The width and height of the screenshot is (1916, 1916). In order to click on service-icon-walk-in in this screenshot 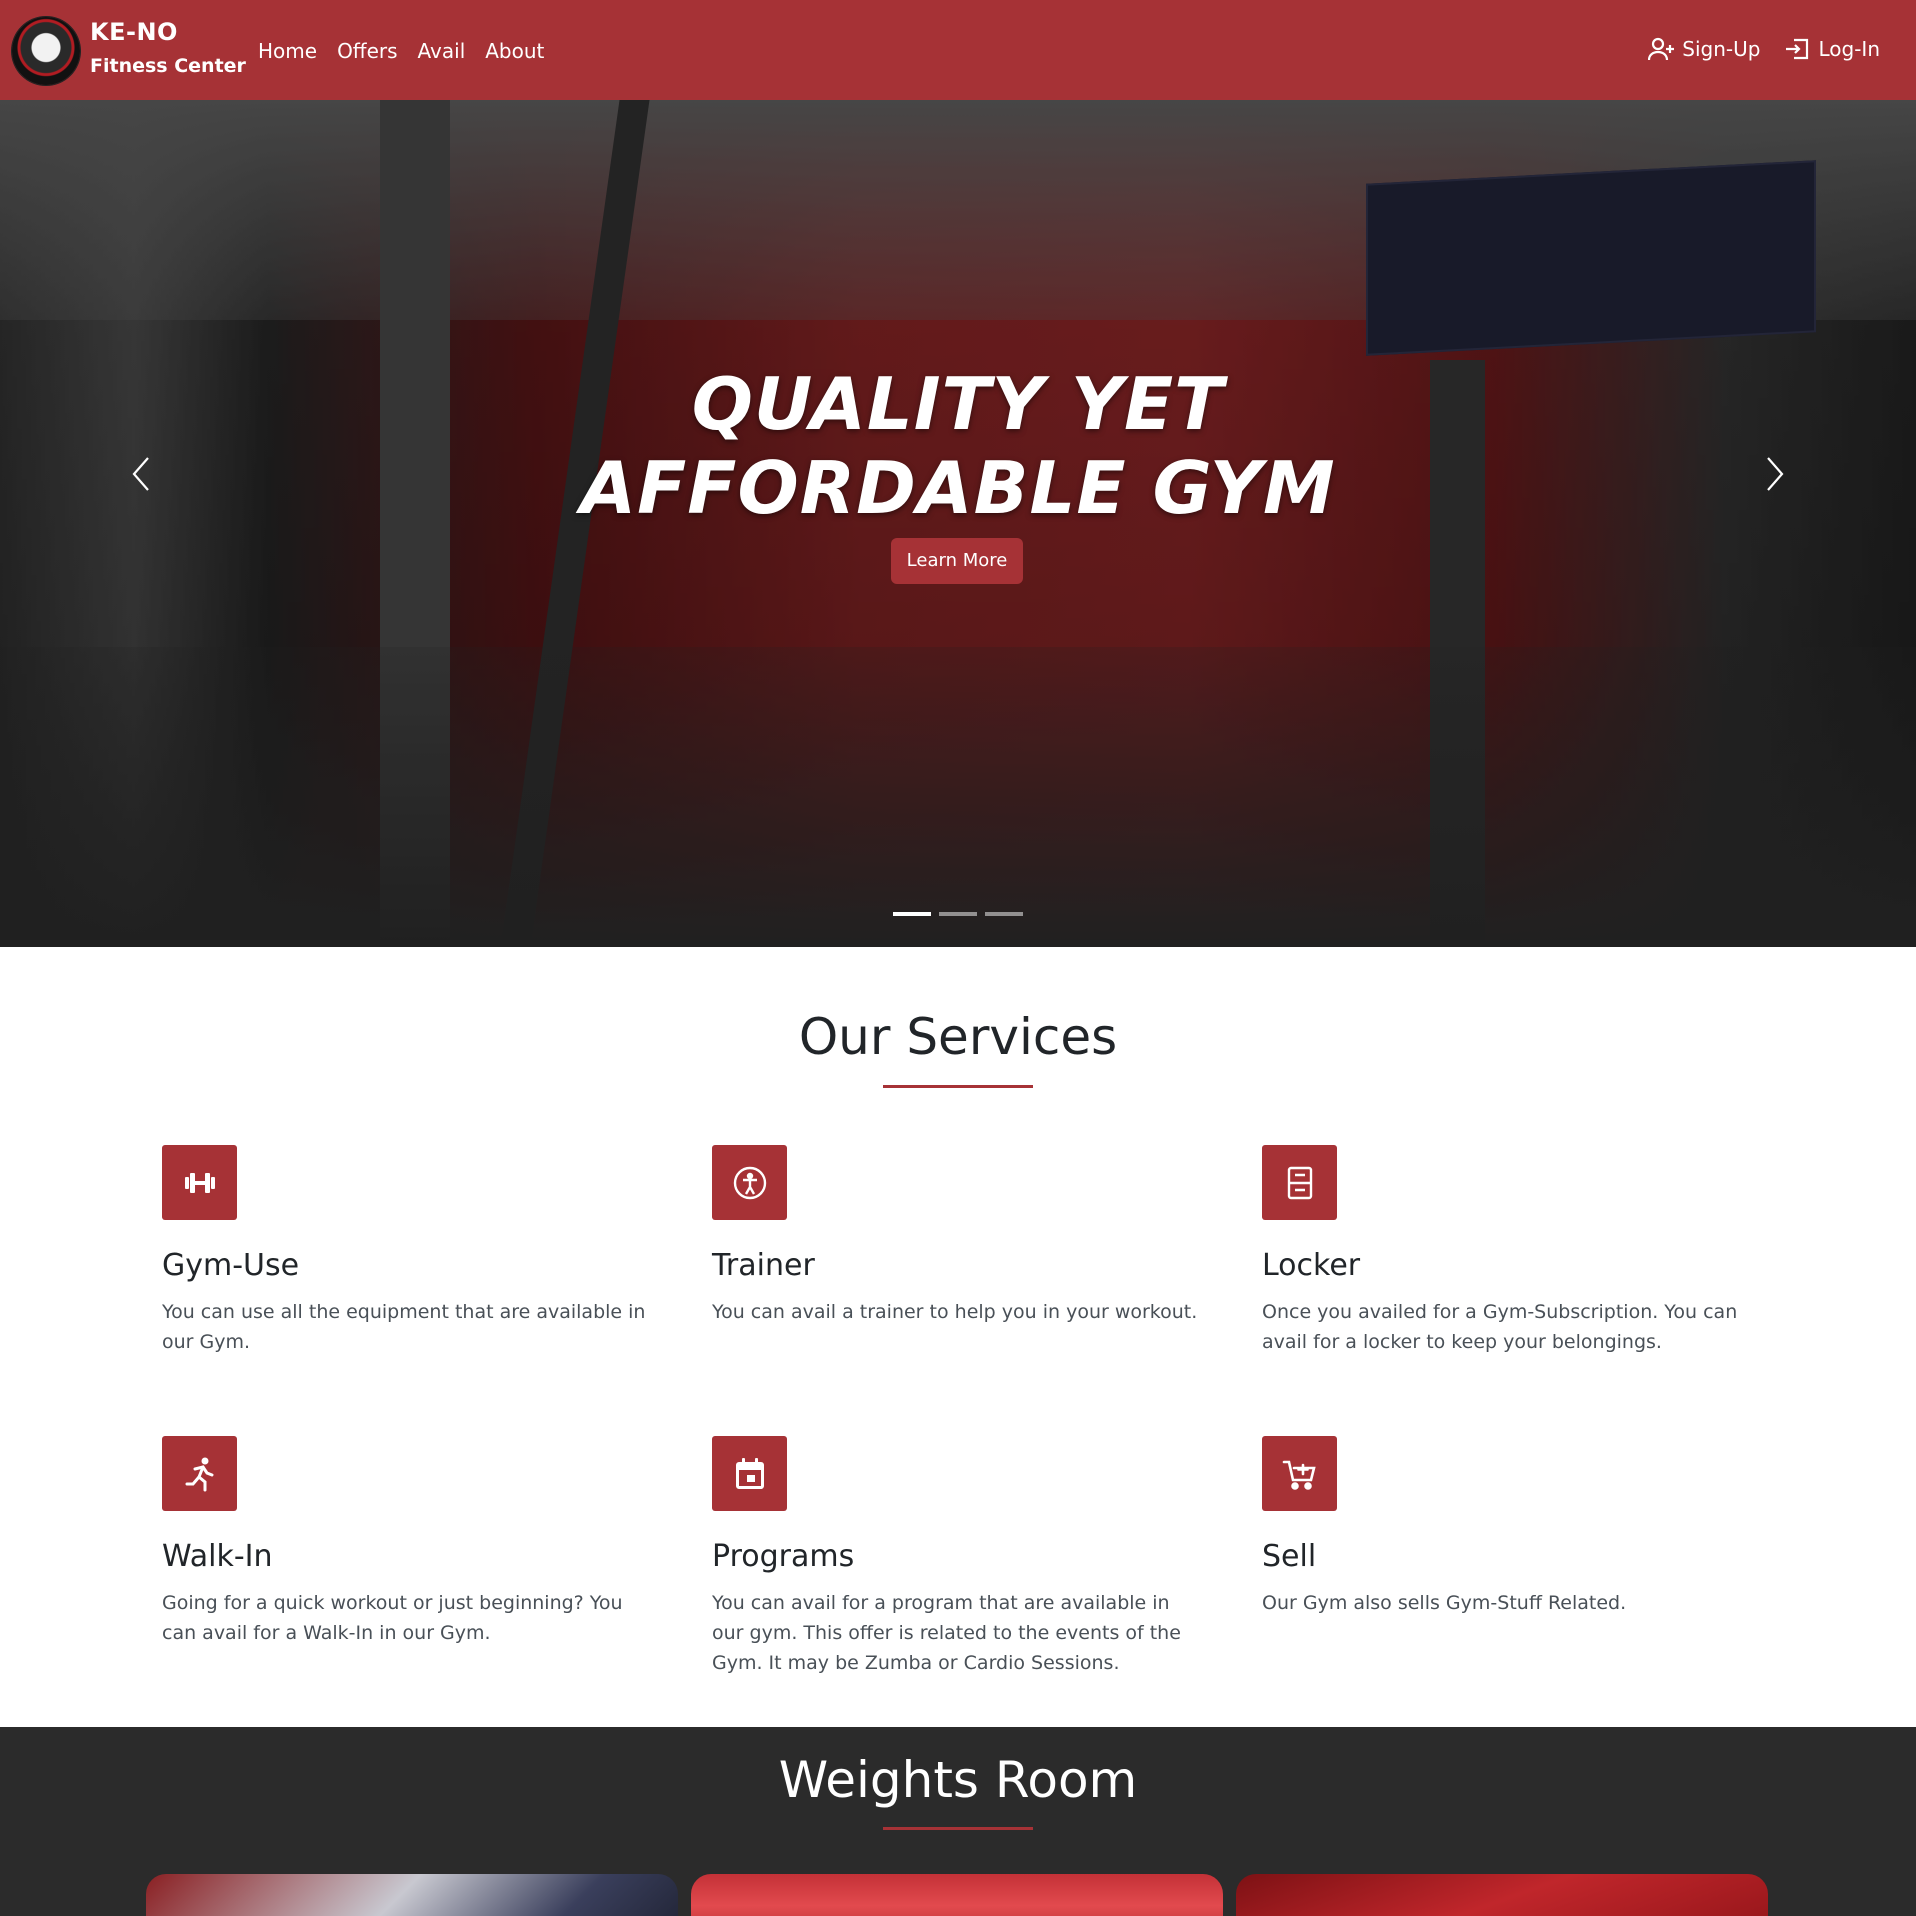, I will do `click(199, 1473)`.